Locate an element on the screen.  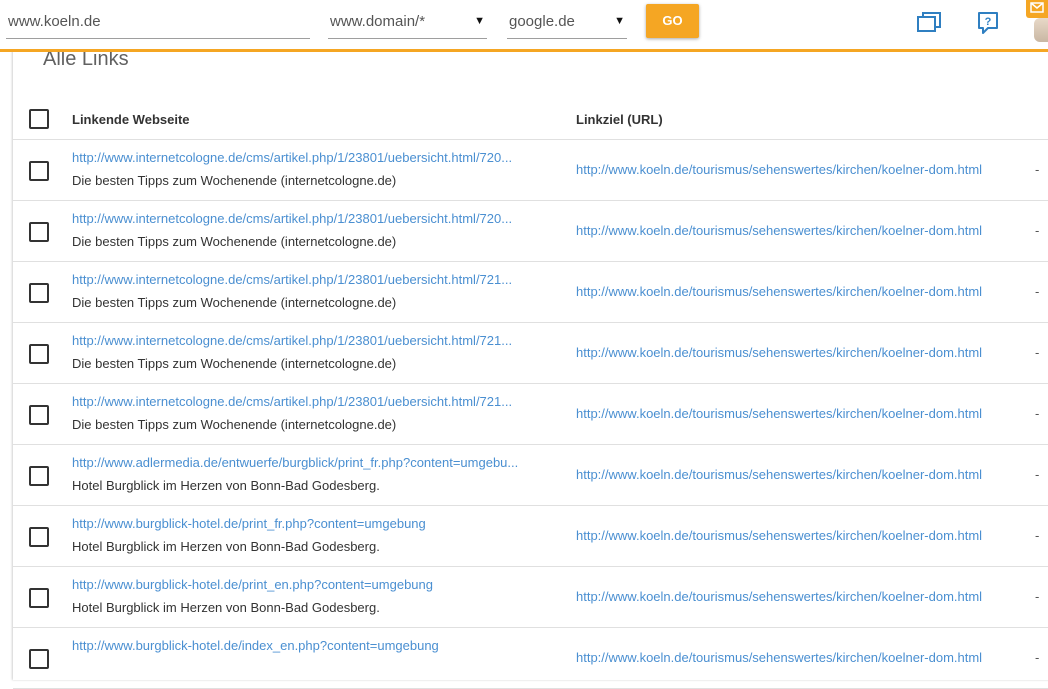
column-header-target: Linkziel (URL) is located at coordinates (619, 119).